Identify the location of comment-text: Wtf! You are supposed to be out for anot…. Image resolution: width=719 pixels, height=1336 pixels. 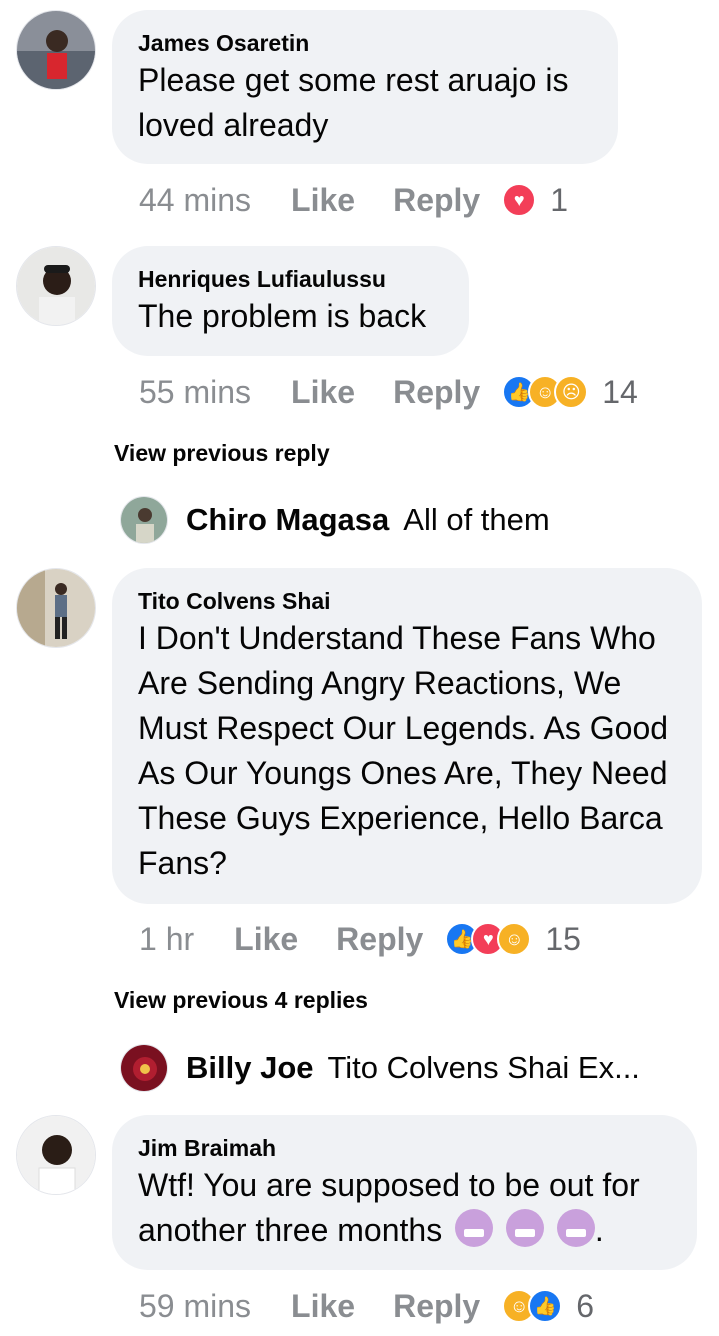
(404, 1208).